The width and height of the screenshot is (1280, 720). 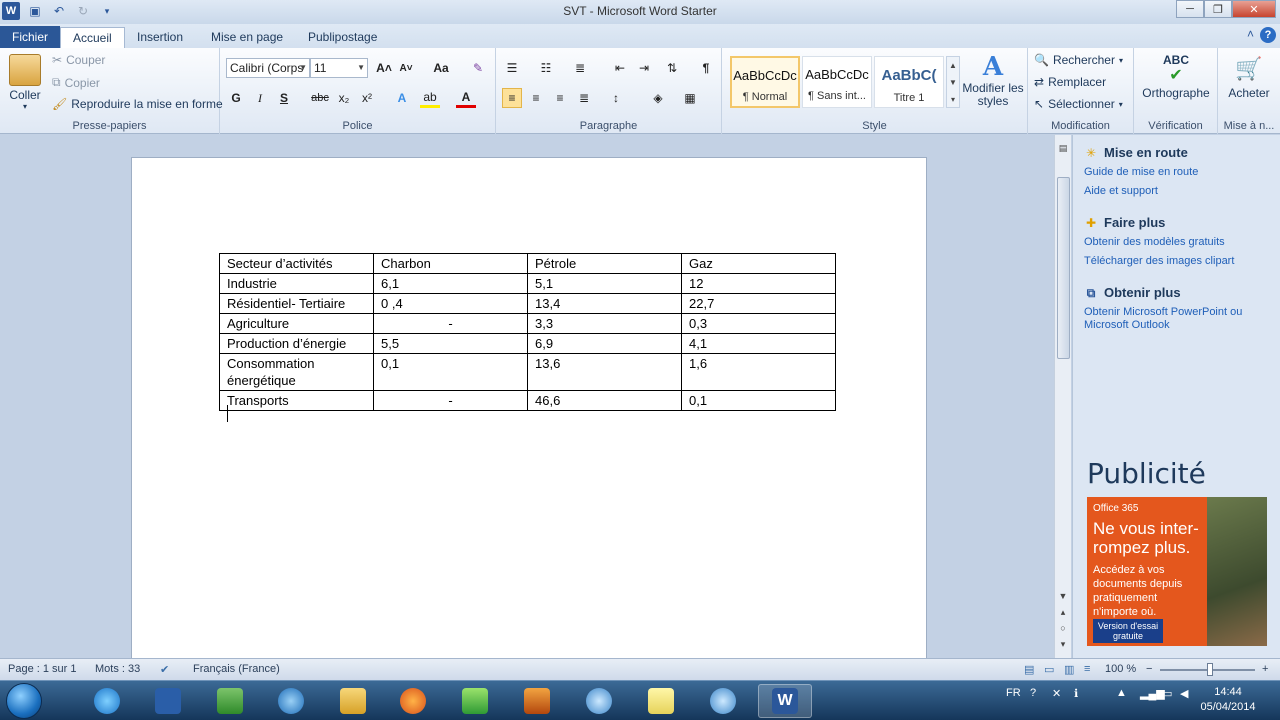 What do you see at coordinates (1250, 35) in the screenshot?
I see `minimize-ribbon-icon: ˄` at bounding box center [1250, 35].